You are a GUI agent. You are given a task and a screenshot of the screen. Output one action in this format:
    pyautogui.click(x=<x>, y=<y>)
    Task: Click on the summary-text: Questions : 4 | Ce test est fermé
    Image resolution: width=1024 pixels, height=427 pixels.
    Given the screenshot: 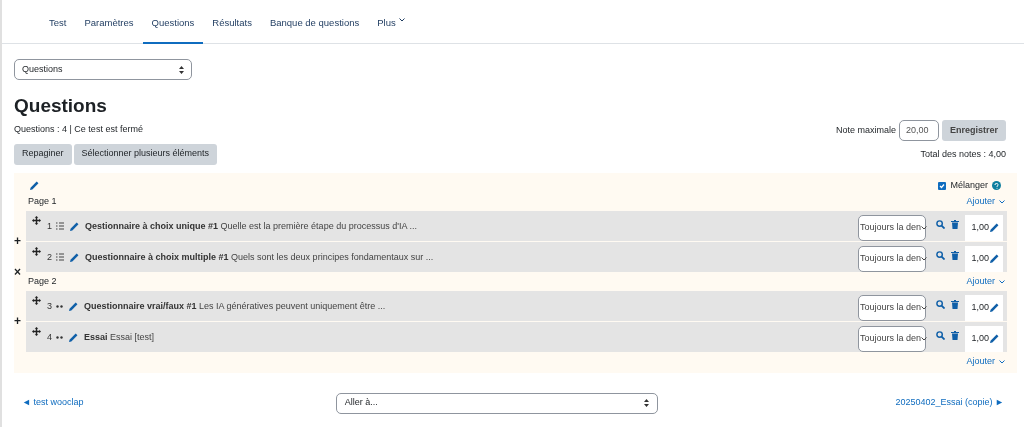 What is the action you would take?
    pyautogui.click(x=79, y=129)
    